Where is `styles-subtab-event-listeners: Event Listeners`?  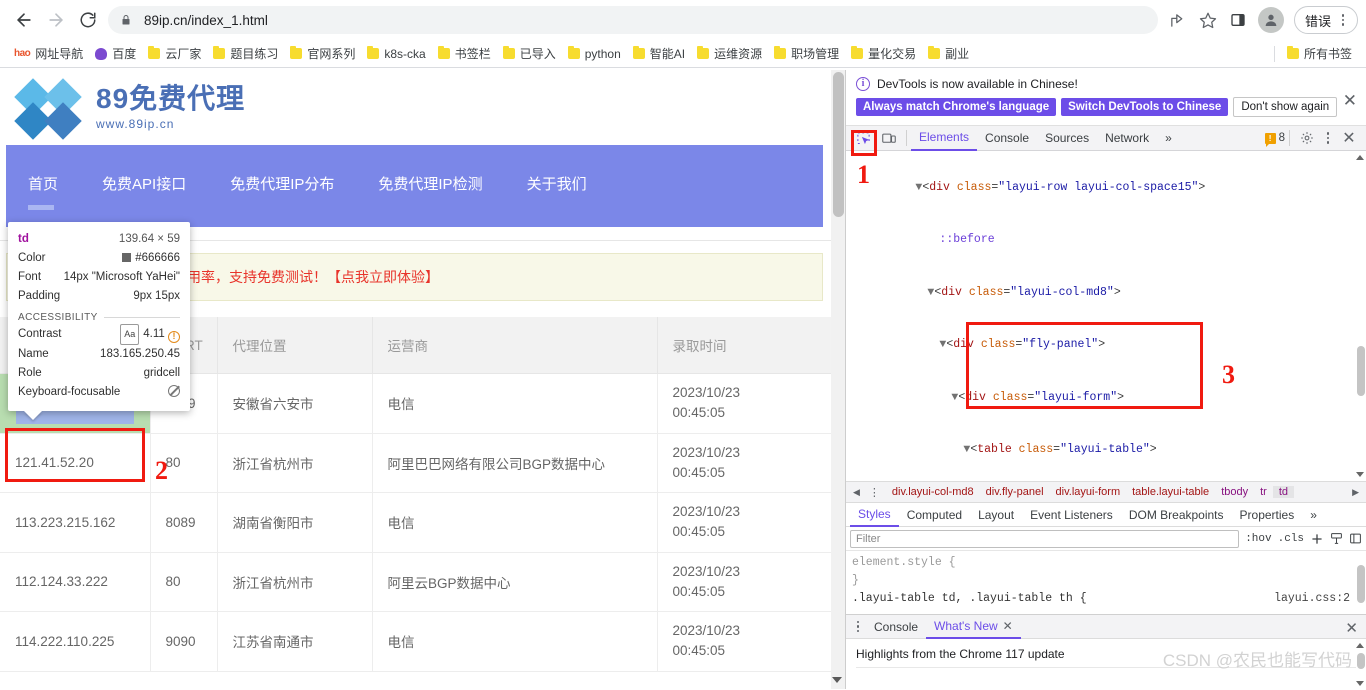
styles-subtab-event-listeners: Event Listeners is located at coordinates (1071, 515).